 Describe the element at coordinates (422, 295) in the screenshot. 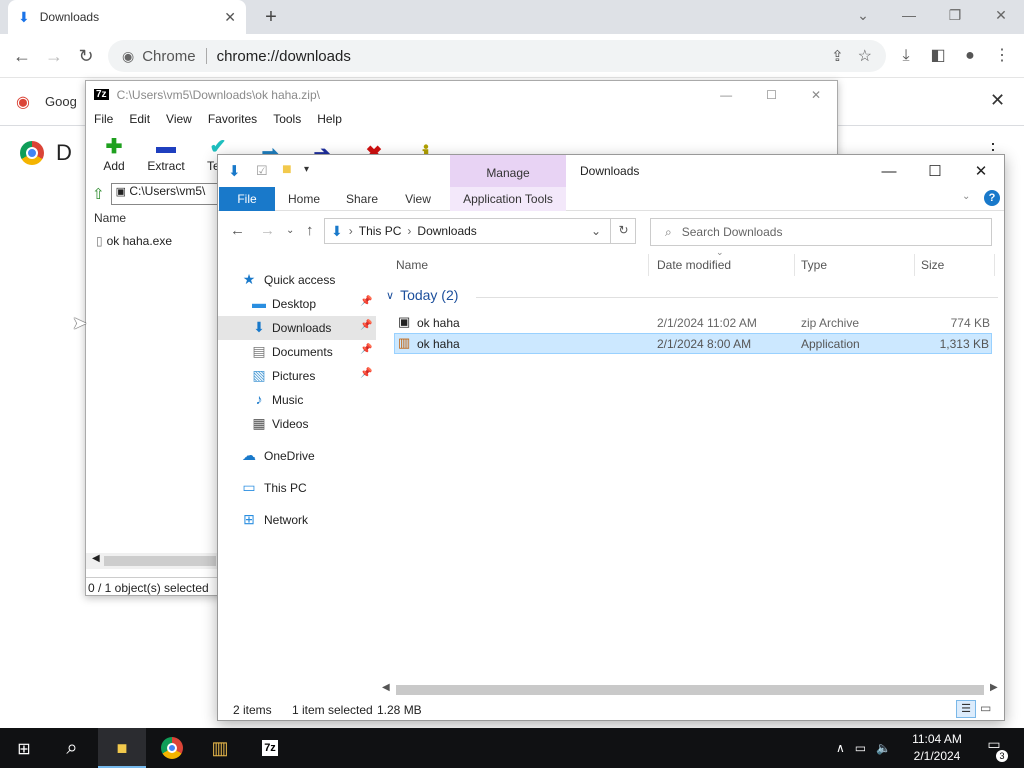

I see `group-header-today: ∨ Today (2)` at that location.